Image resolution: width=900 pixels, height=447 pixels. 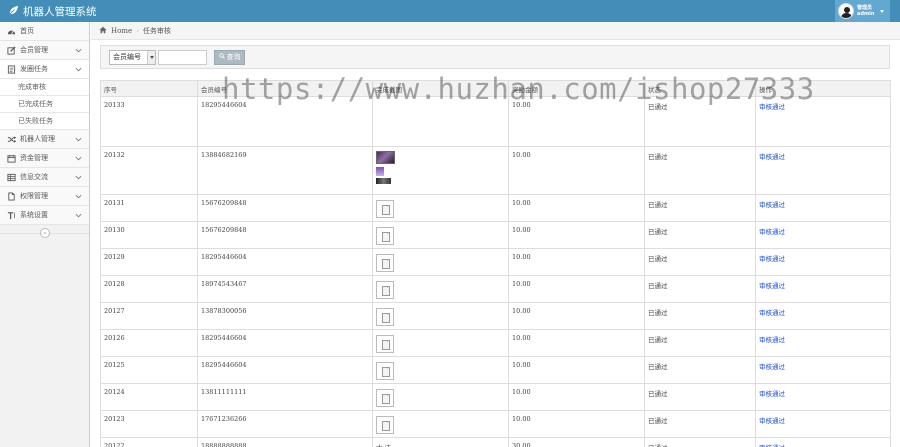 I want to click on row-id-cell: 20130, so click(x=149, y=235).